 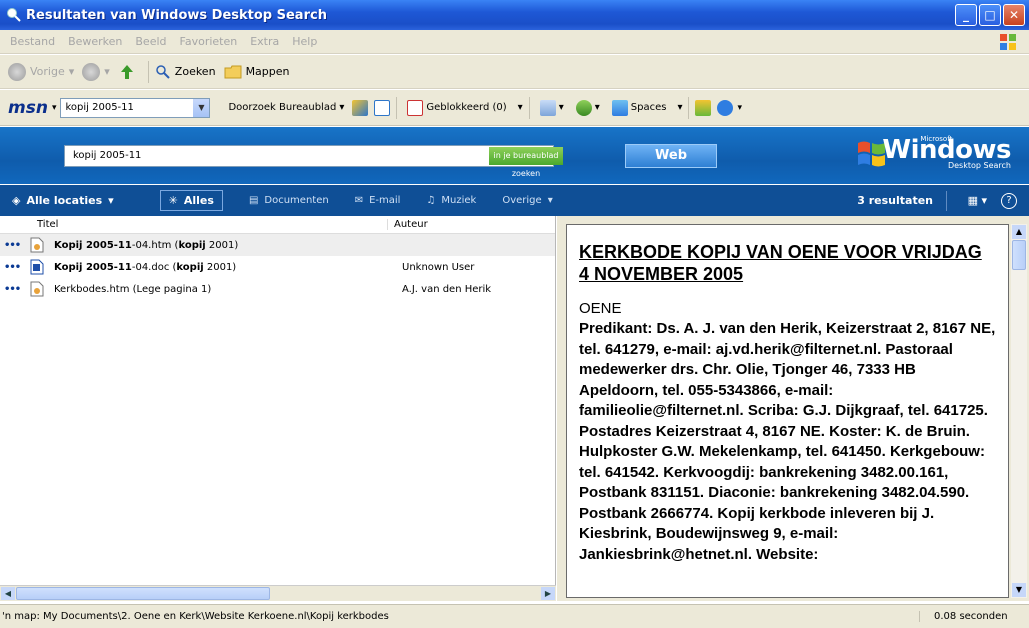 I want to click on back-arrow-icon, so click(x=17, y=71).